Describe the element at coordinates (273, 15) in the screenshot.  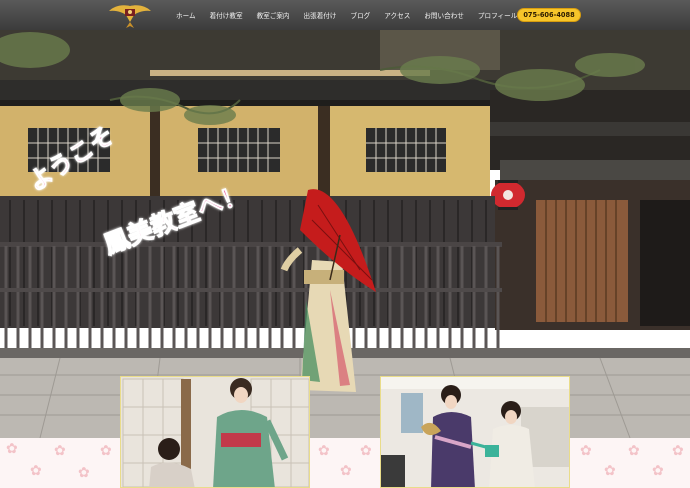
I see `nav-class-guide: 教室ご案内` at that location.